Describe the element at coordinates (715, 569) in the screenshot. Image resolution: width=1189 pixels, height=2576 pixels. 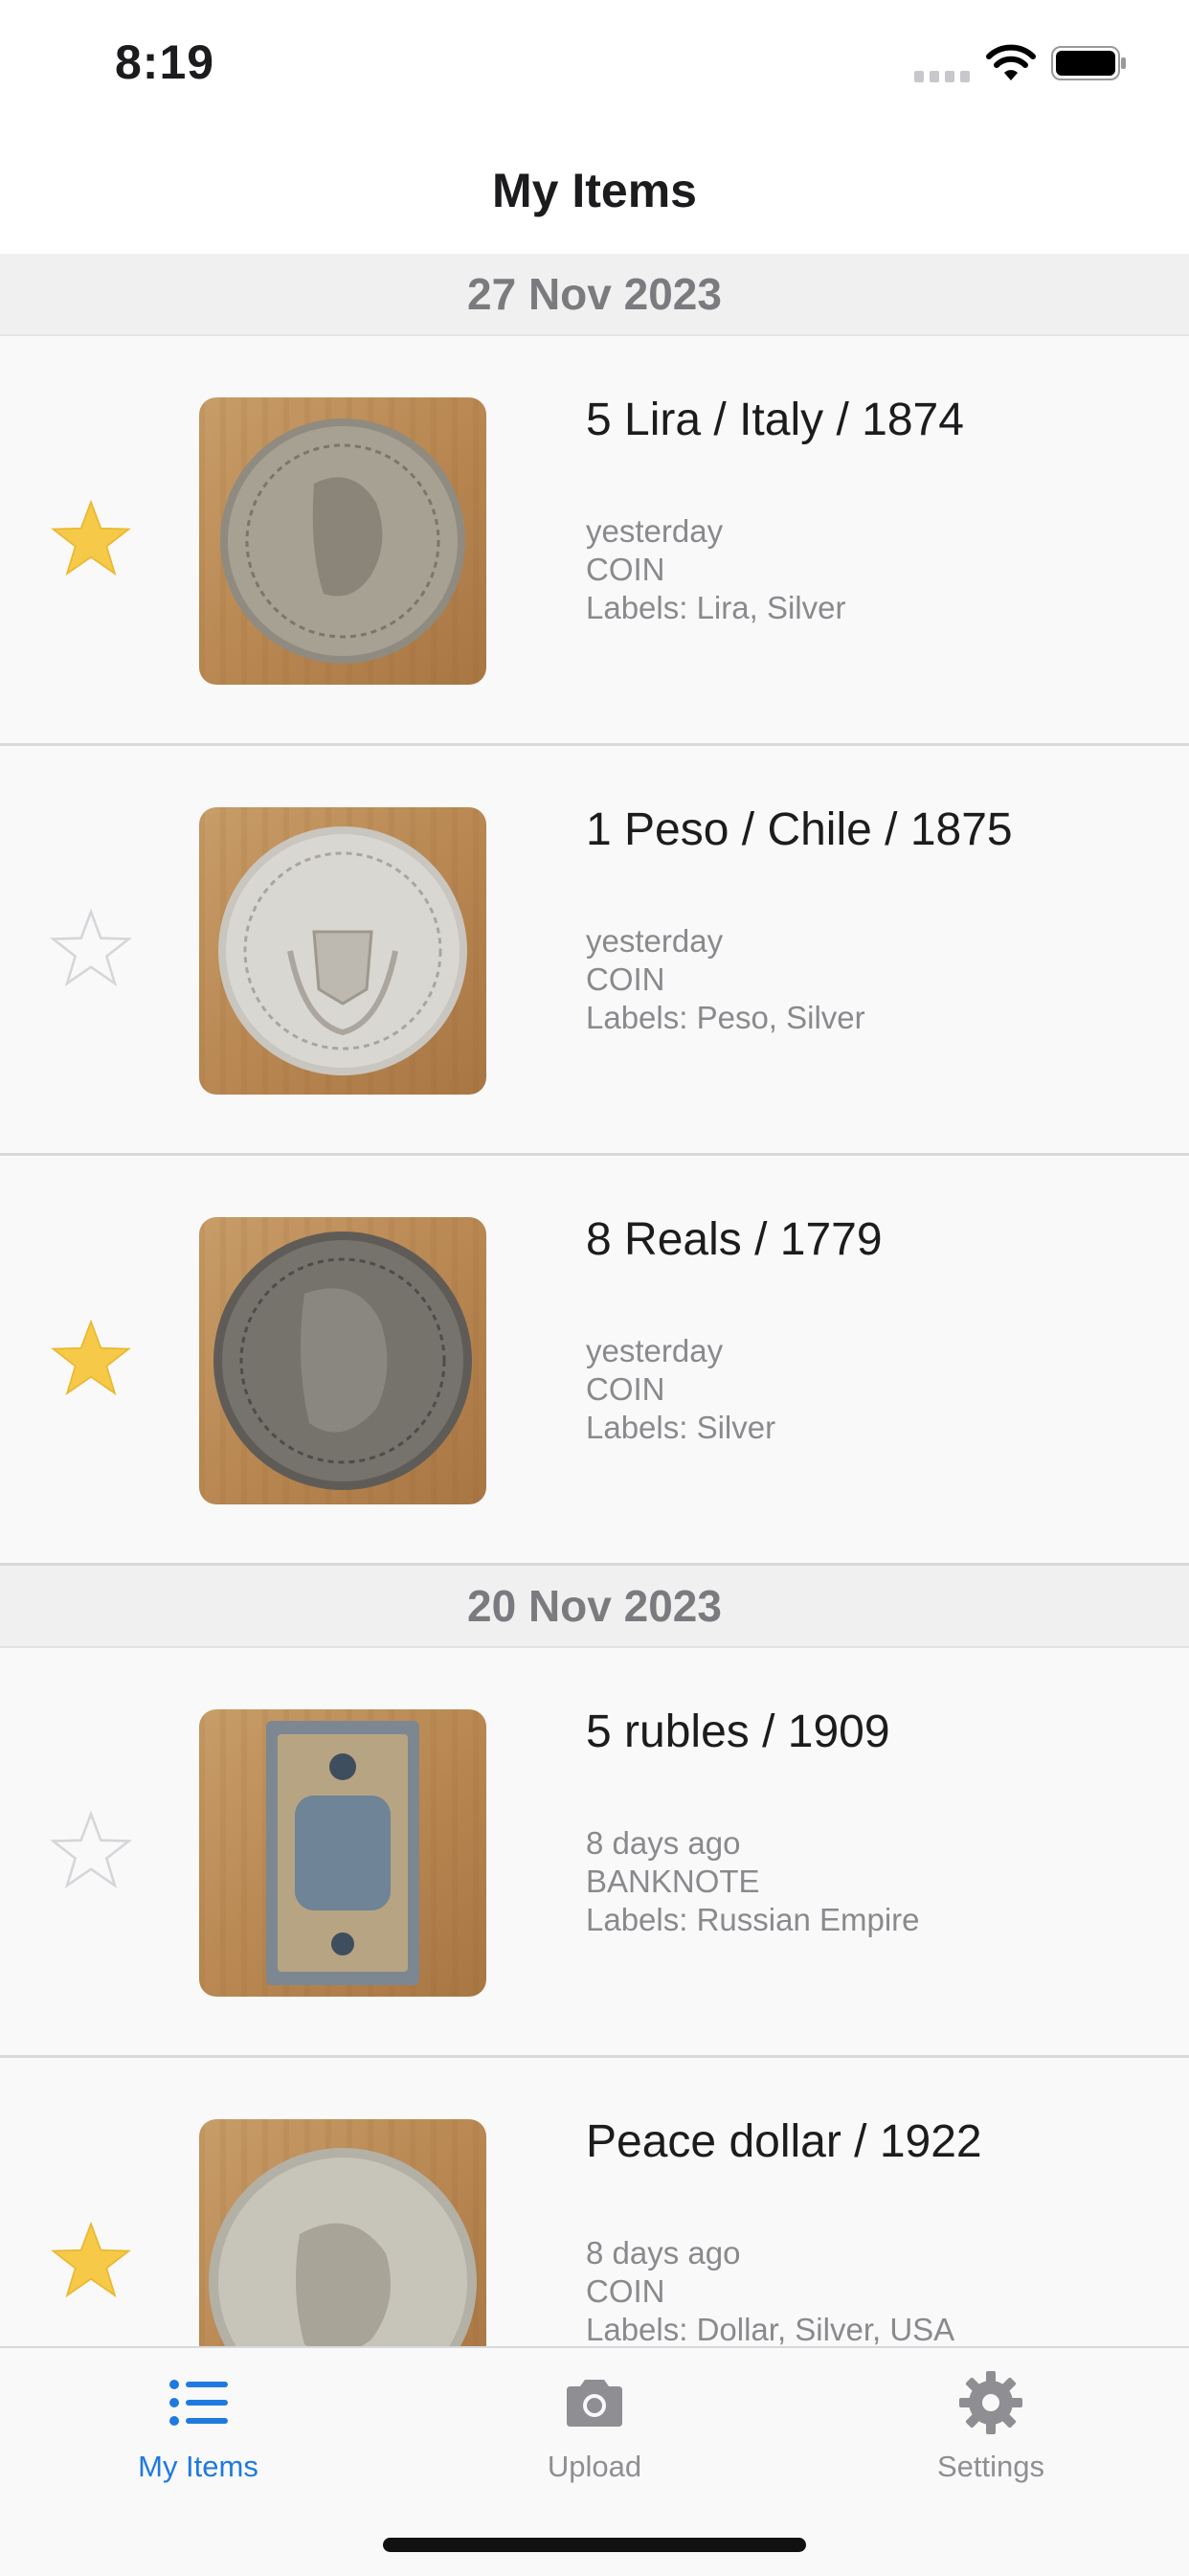
I see `item-meta: yesterday COIN Labels: Lira, Silver` at that location.